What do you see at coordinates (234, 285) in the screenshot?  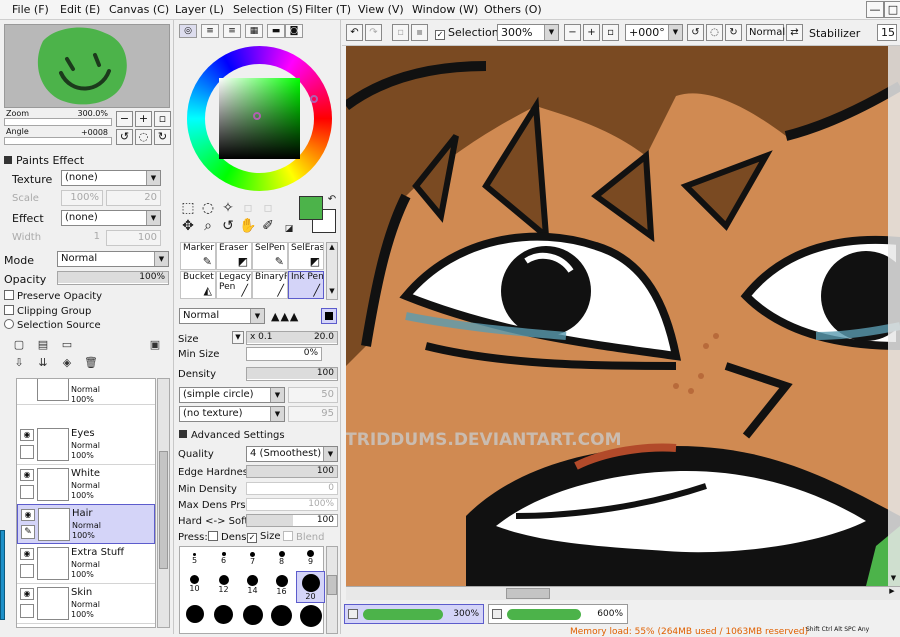 I see `brush-legacy-pen: Legacy Pen ╱` at bounding box center [234, 285].